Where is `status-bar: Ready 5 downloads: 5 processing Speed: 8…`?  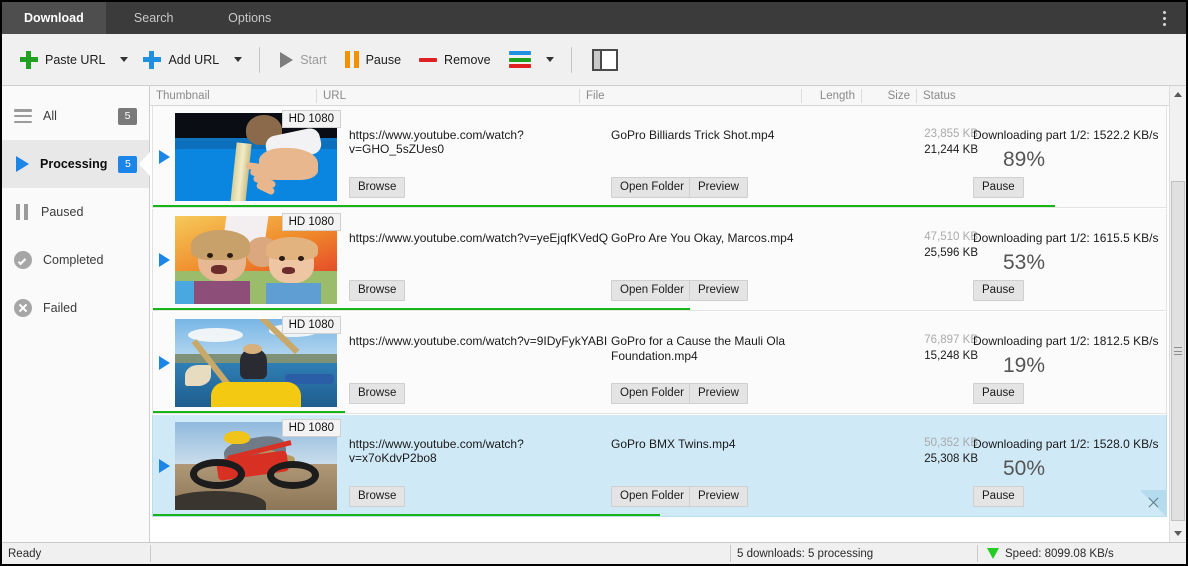
status-bar: Ready 5 downloads: 5 processing Speed: 8… is located at coordinates (594, 553).